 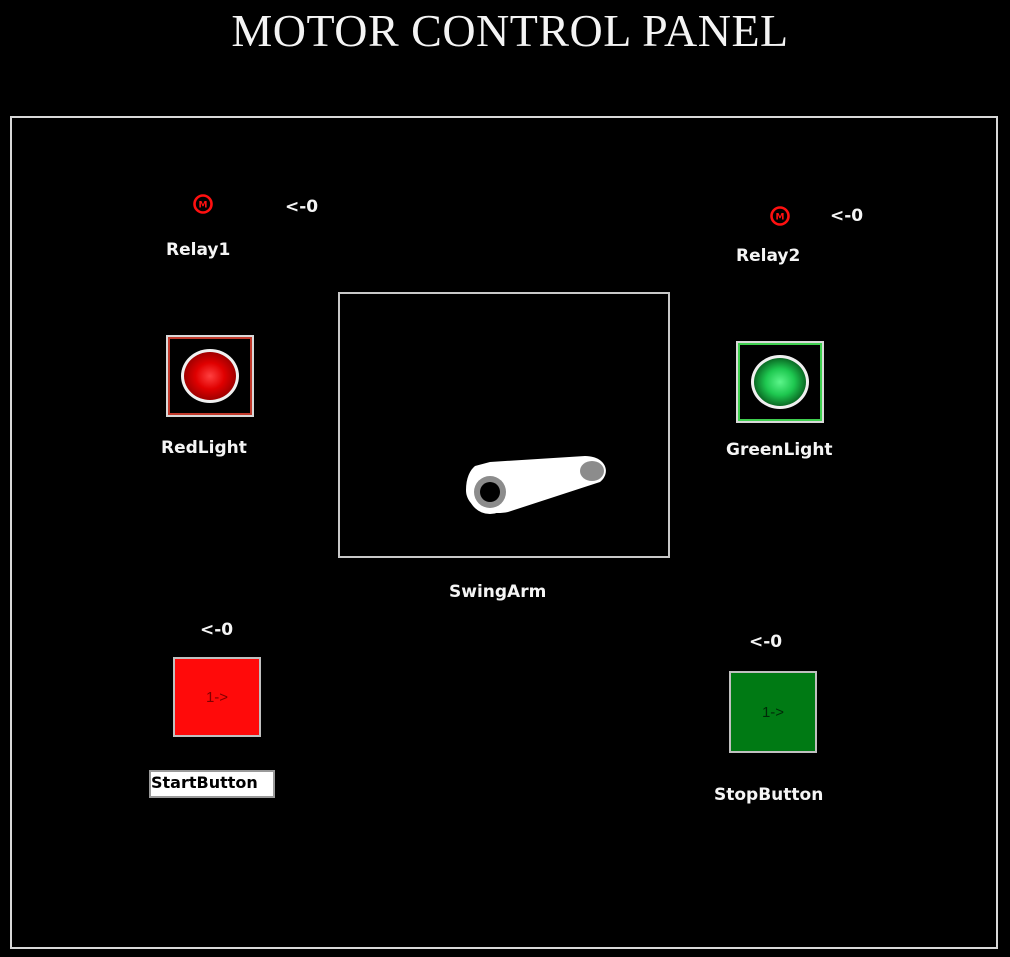 I want to click on stop-button-label: StopButton, so click(x=769, y=795).